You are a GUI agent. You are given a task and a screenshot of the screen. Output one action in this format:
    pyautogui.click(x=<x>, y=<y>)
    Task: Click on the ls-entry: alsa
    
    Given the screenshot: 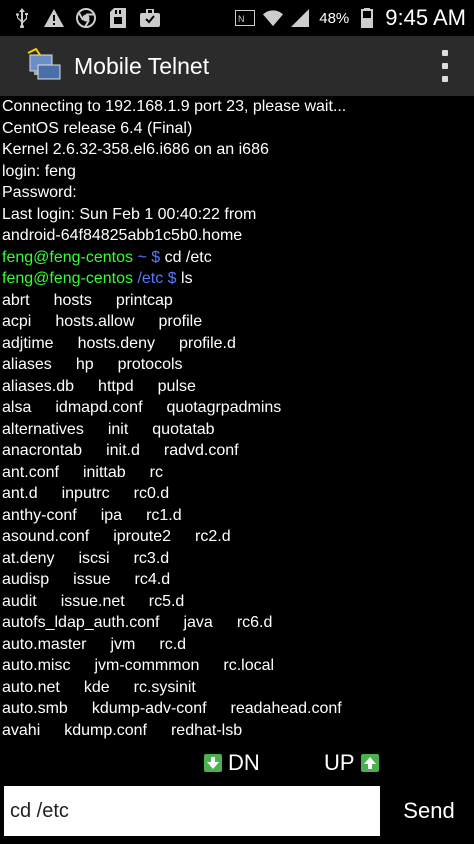 What is the action you would take?
    pyautogui.click(x=17, y=407)
    